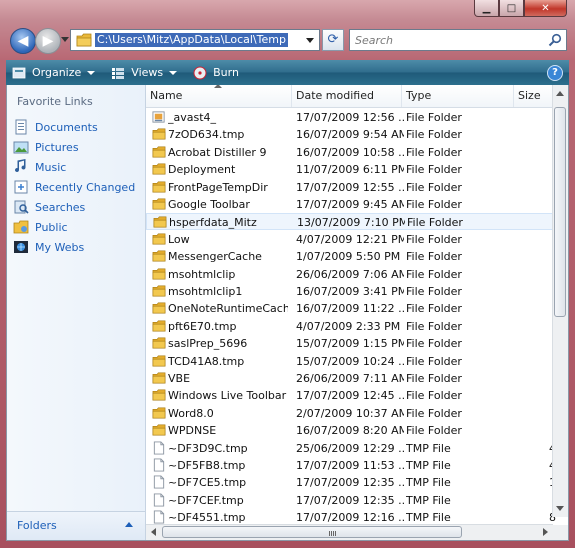 Image resolution: width=575 pixels, height=548 pixels. I want to click on search-input: Search, so click(458, 40).